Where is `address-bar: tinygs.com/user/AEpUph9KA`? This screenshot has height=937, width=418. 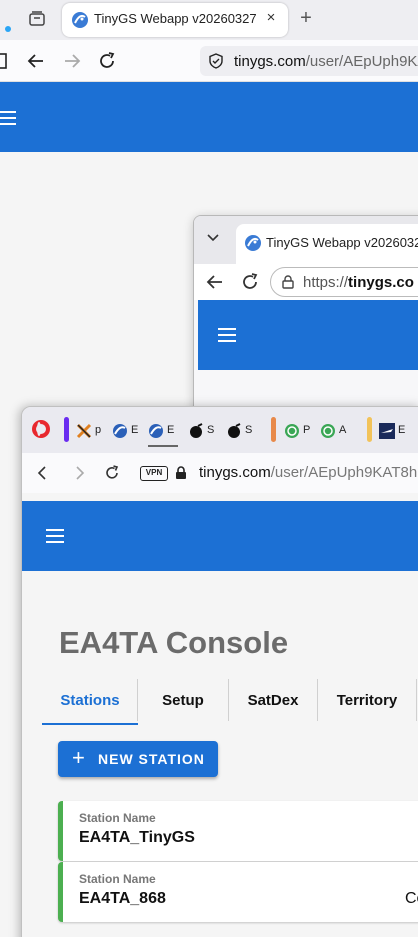
address-bar: tinygs.com/user/AEpUph9KA is located at coordinates (309, 61).